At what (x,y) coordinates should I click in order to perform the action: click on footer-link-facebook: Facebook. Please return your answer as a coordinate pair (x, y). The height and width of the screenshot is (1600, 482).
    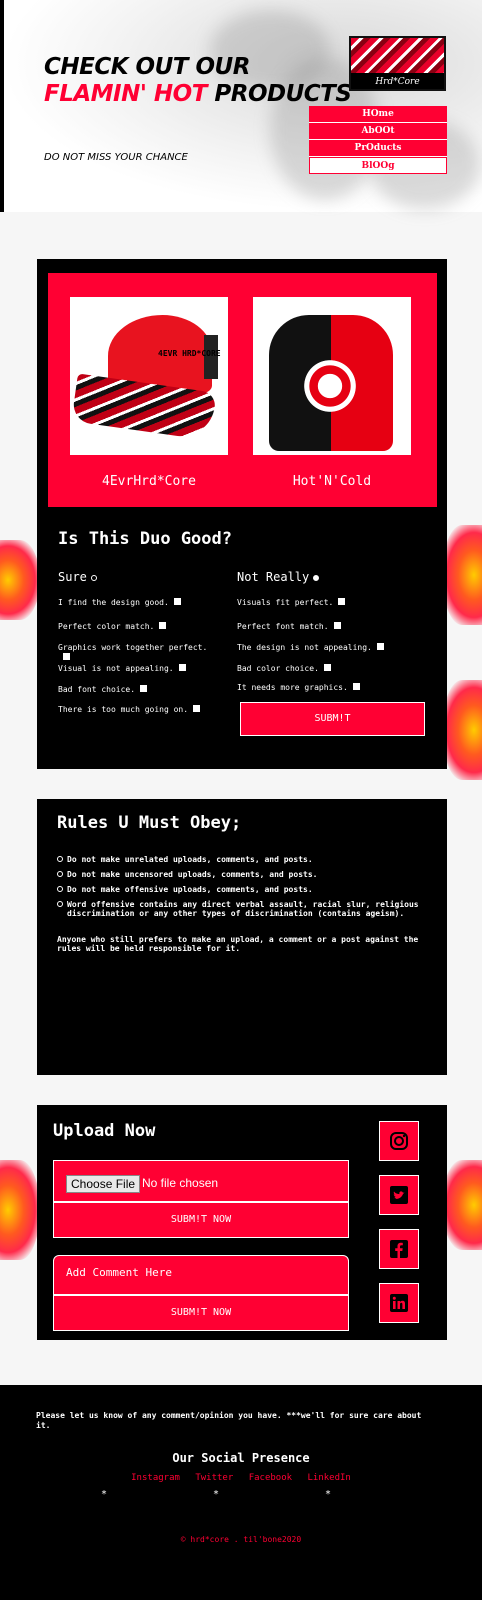
    Looking at the image, I should click on (270, 1478).